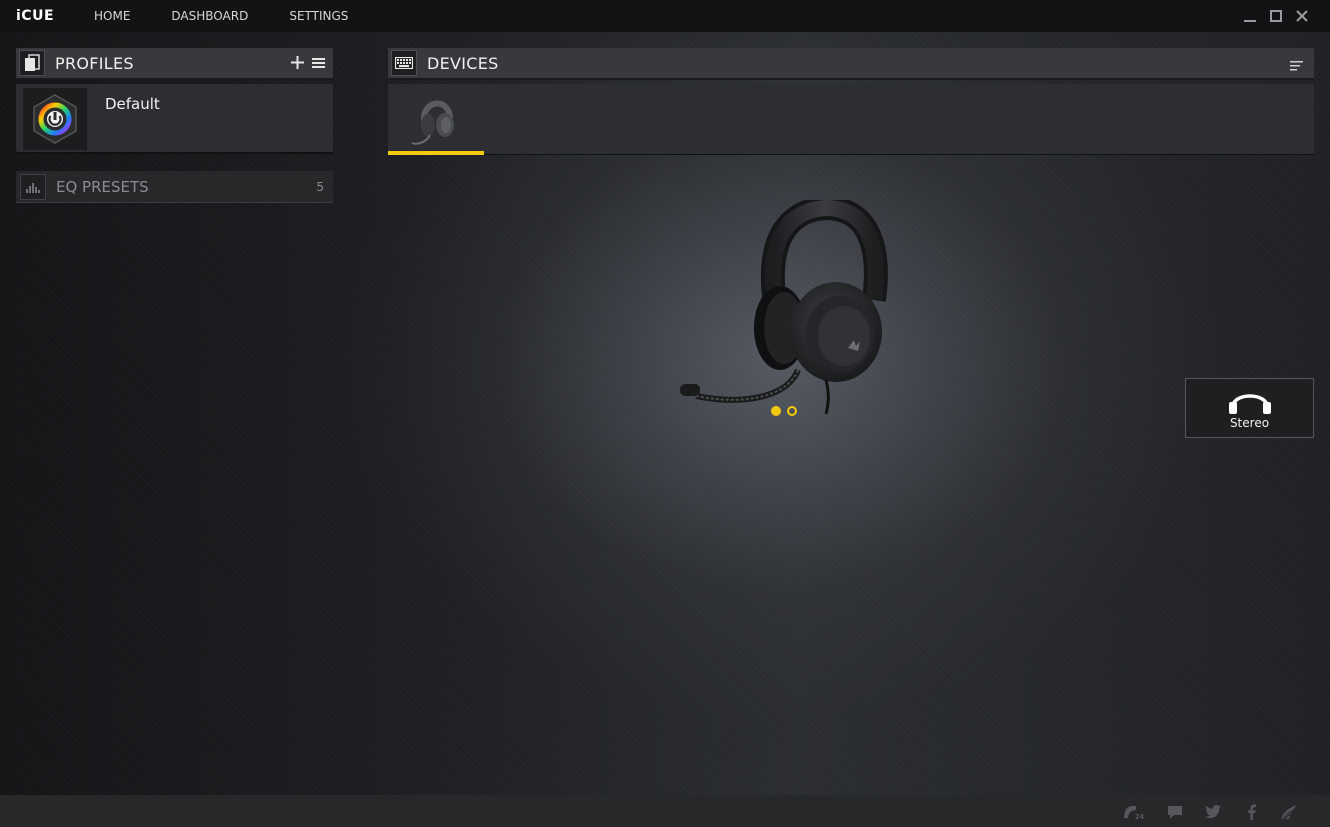 The height and width of the screenshot is (827, 1330). I want to click on devices-menu-button, so click(1296, 66).